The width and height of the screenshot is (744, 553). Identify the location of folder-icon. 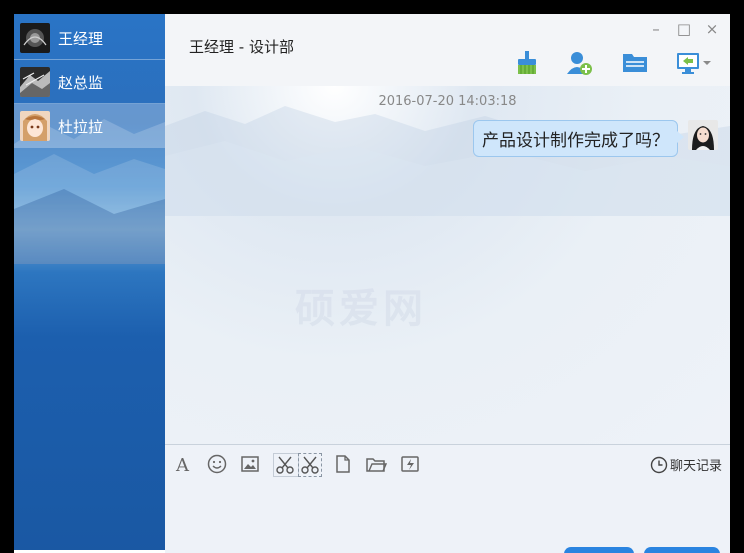
(376, 464).